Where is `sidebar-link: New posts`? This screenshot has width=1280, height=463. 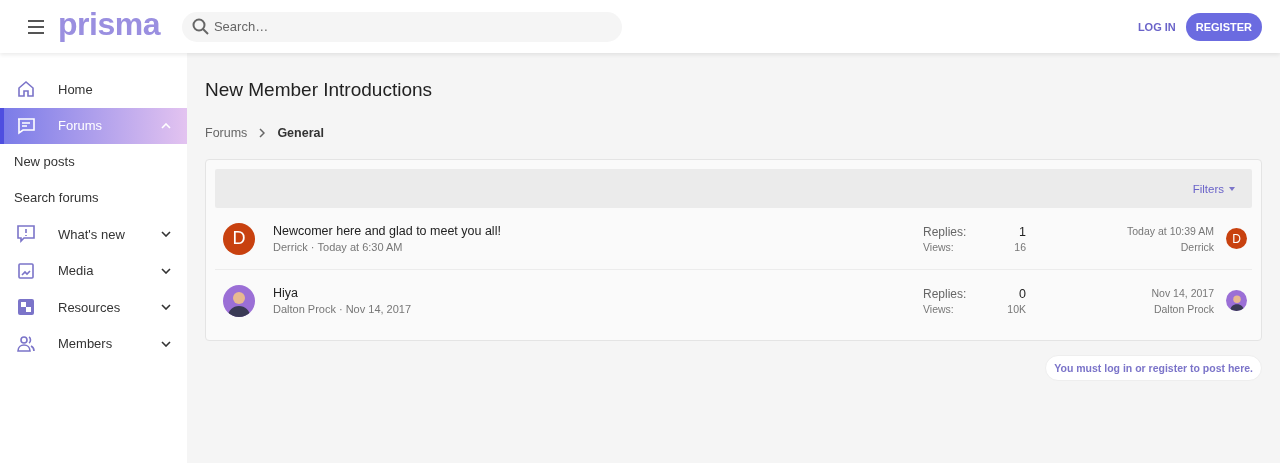 sidebar-link: New posts is located at coordinates (93, 162).